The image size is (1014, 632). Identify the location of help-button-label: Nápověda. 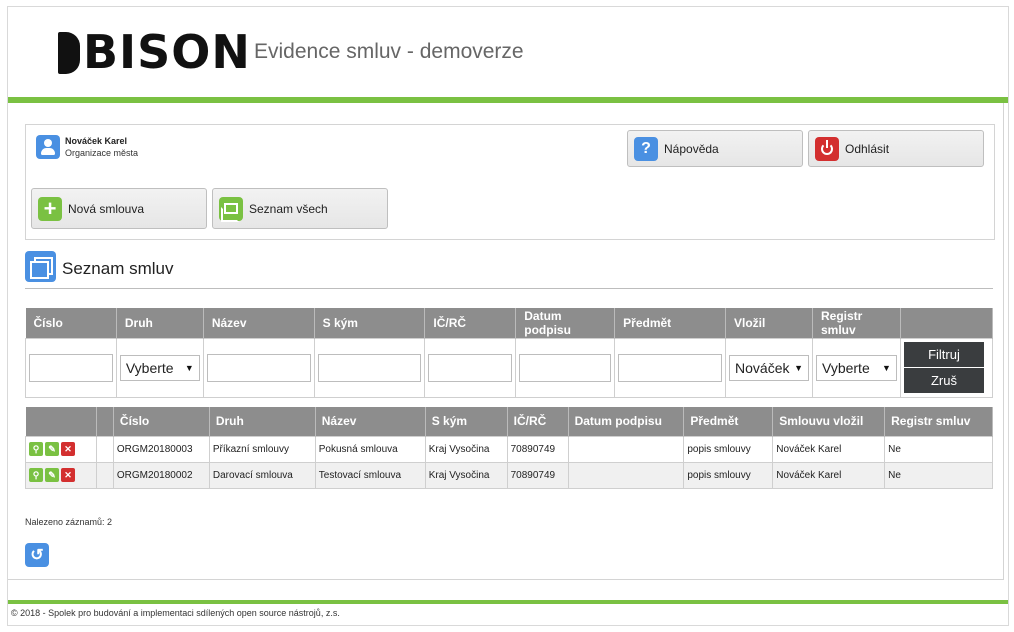
(691, 148).